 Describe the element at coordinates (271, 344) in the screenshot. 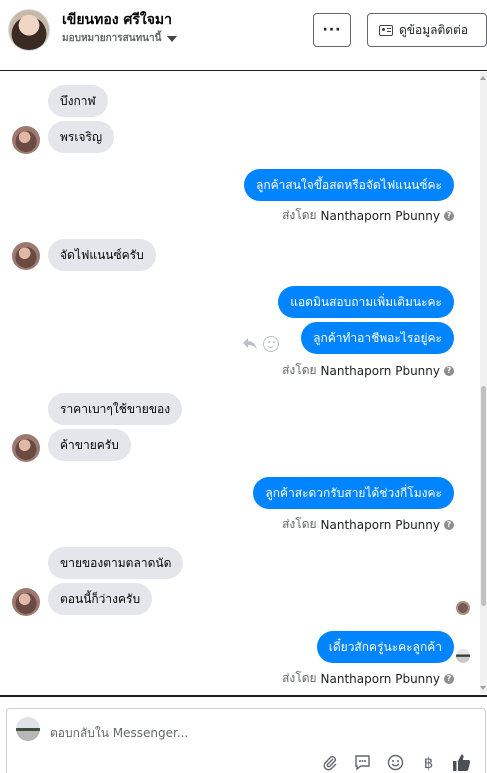

I see `react-emoji-icon` at that location.